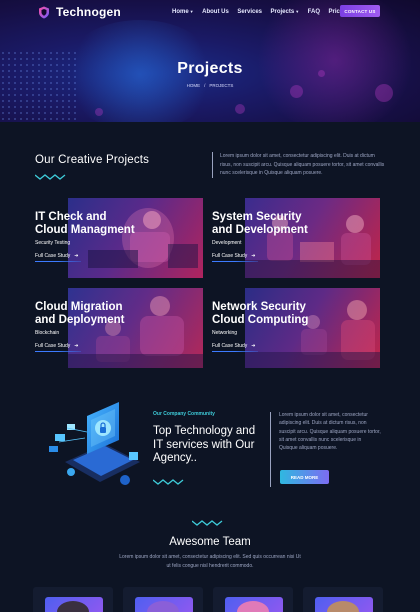 This screenshot has width=420, height=612. I want to click on nav-label: Home, so click(180, 12).